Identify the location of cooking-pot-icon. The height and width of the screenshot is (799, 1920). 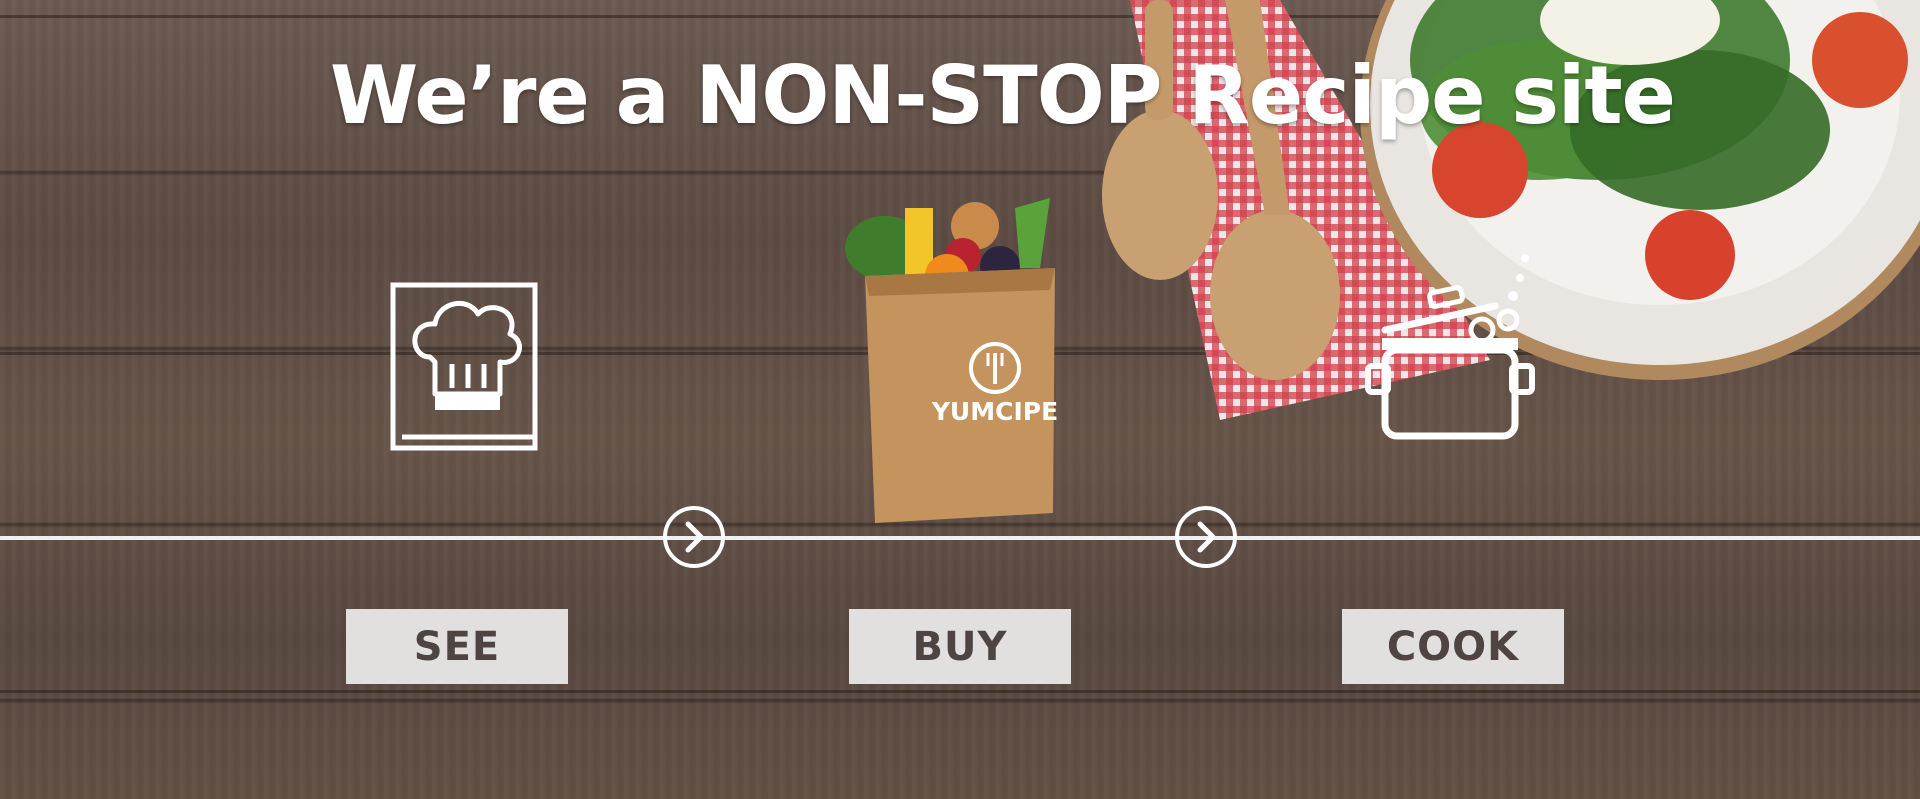
(1450, 347).